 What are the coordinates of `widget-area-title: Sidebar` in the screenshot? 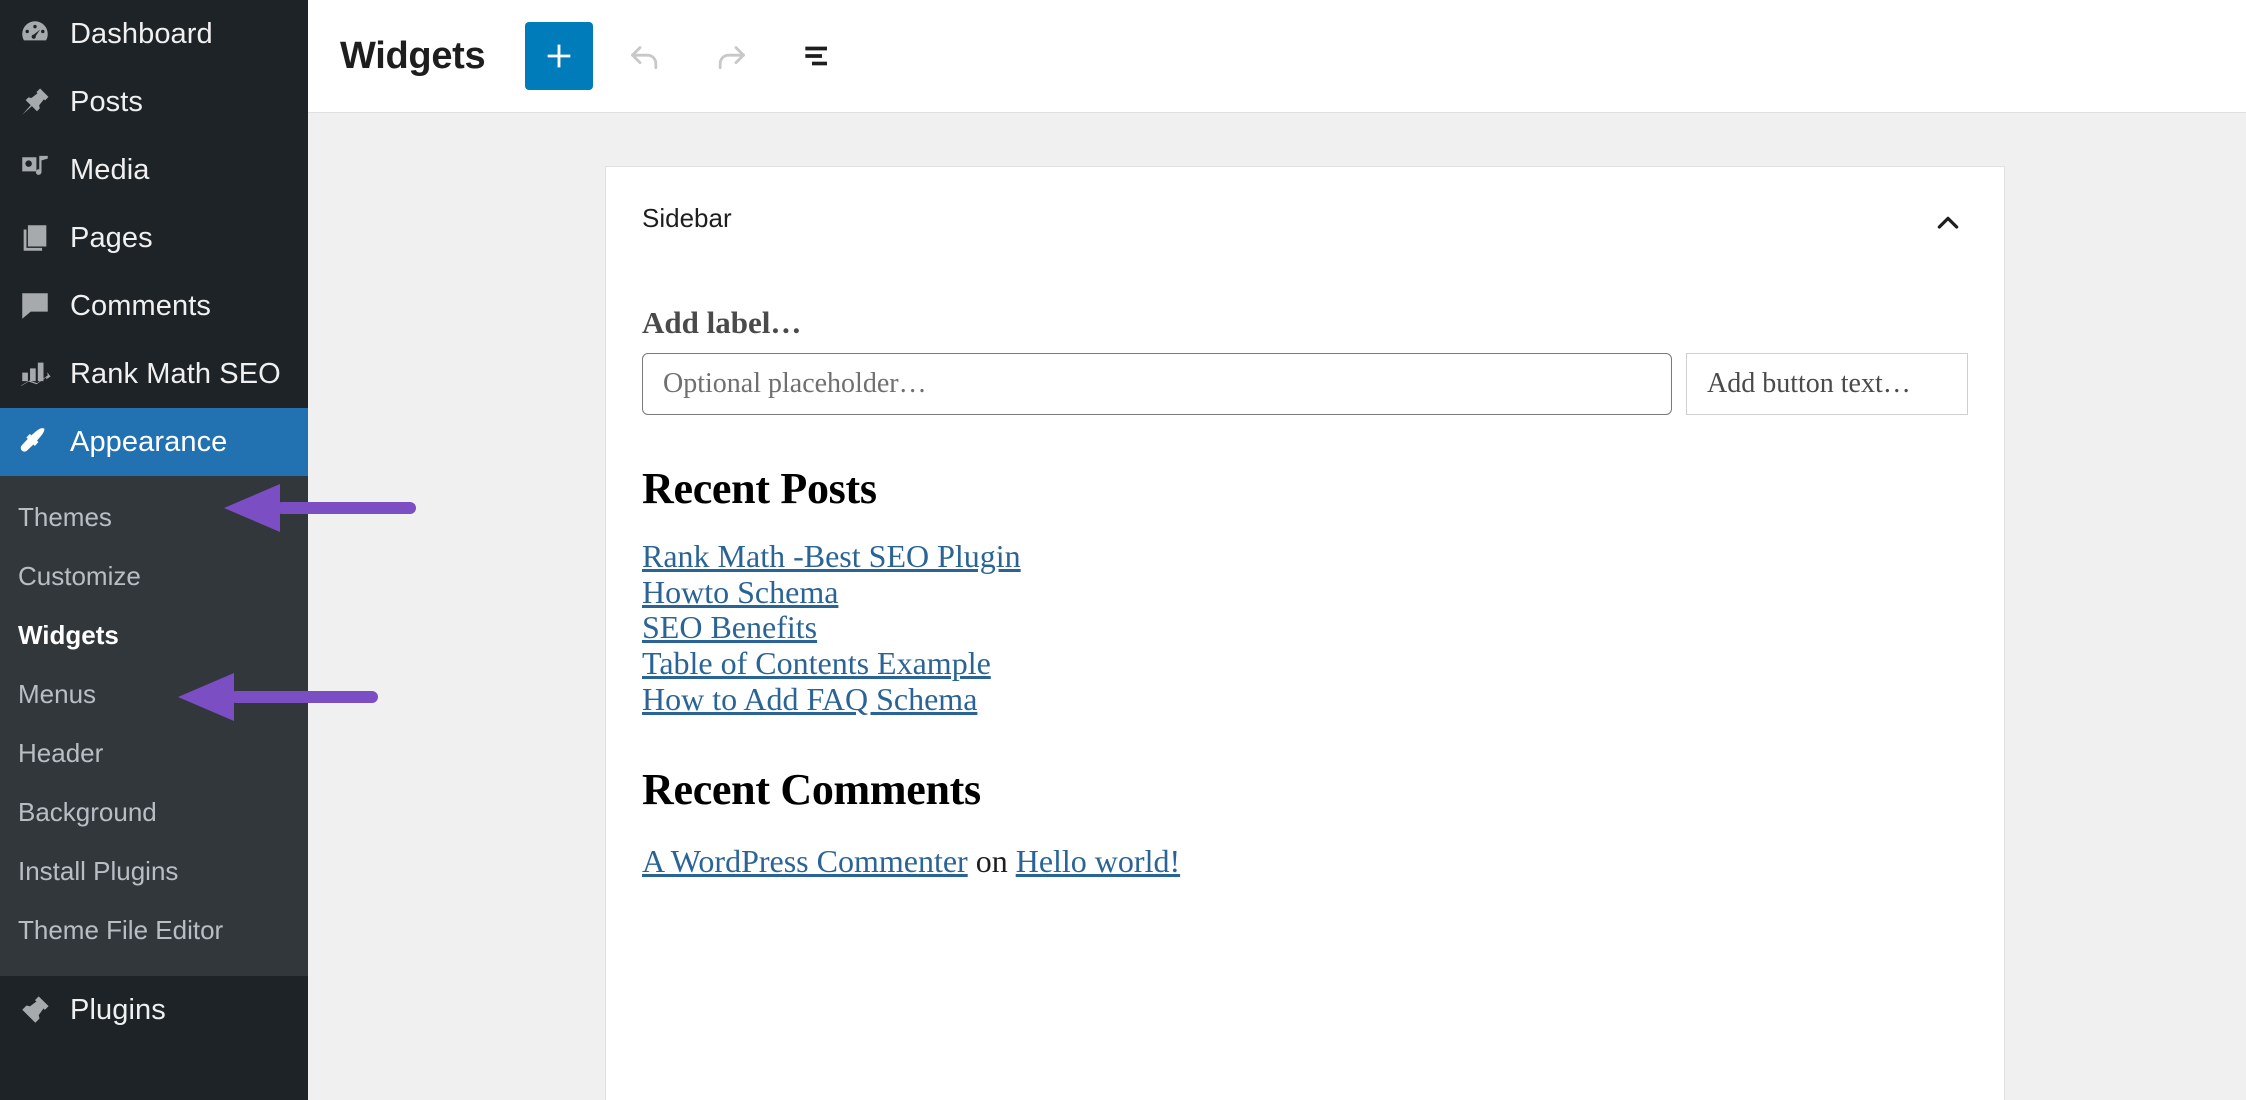 It's located at (687, 218).